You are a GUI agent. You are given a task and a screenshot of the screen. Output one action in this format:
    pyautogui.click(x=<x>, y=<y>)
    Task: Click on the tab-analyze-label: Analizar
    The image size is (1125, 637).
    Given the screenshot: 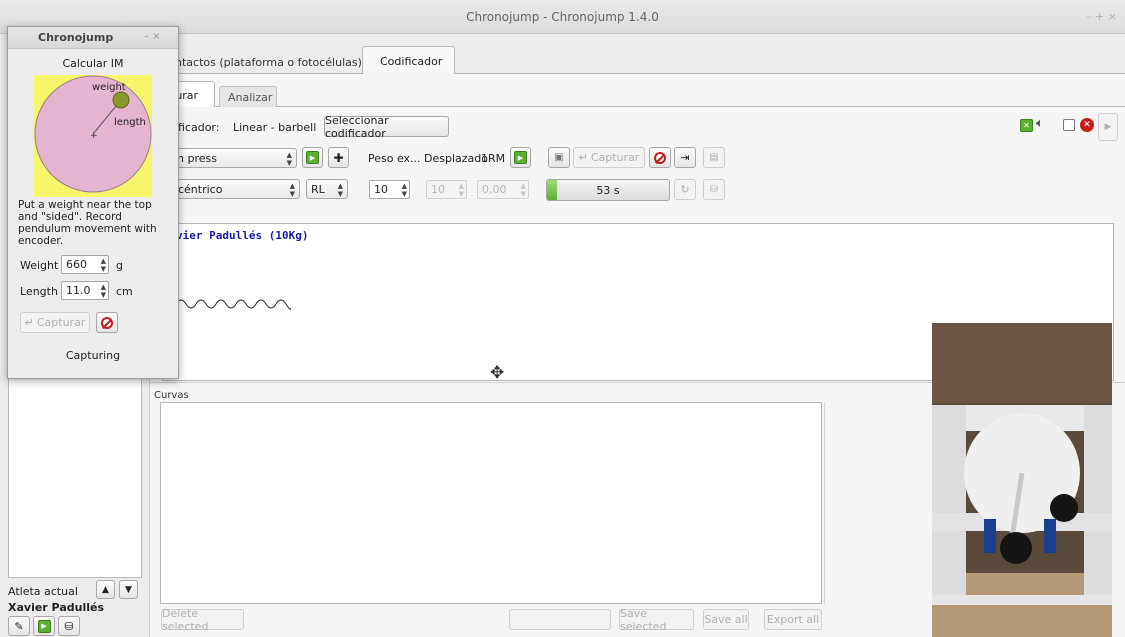 What is the action you would take?
    pyautogui.click(x=250, y=97)
    